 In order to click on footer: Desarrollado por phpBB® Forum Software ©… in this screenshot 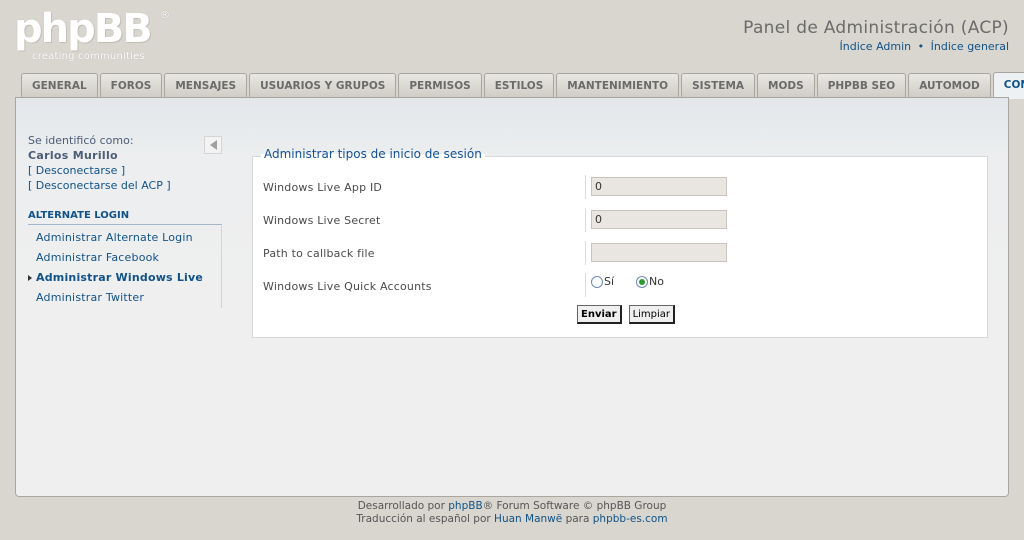, I will do `click(512, 513)`.